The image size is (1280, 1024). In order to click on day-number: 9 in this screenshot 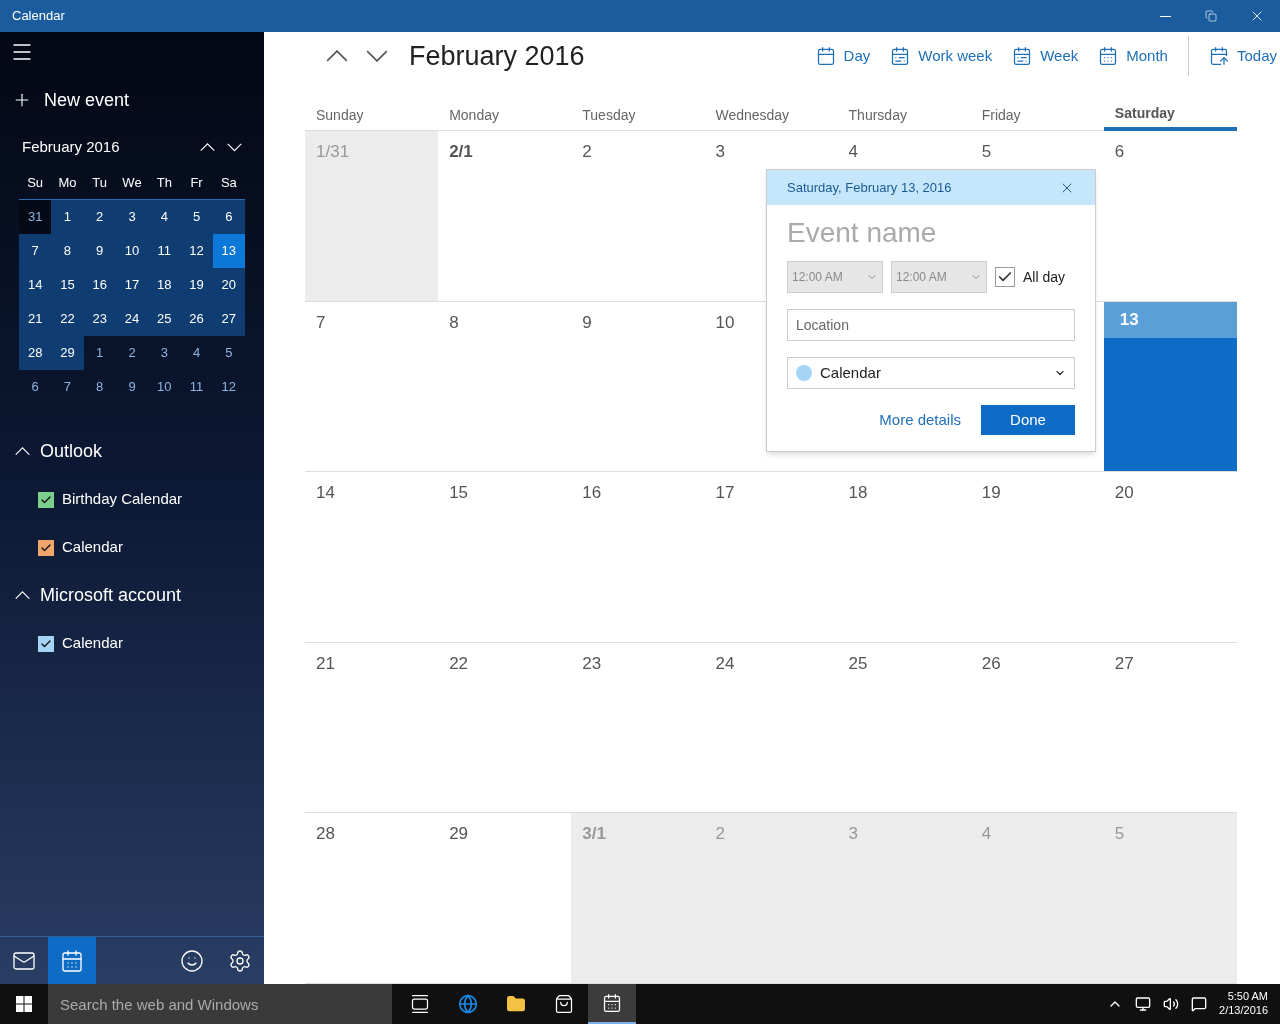, I will do `click(587, 322)`.